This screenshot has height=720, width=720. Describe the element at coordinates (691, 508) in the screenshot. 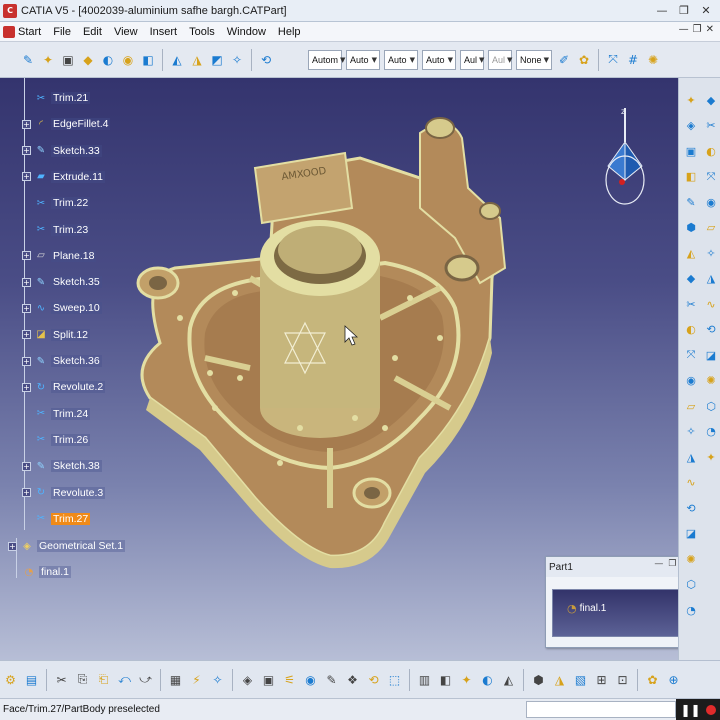

I see `right-tool-icon: ⟲` at that location.